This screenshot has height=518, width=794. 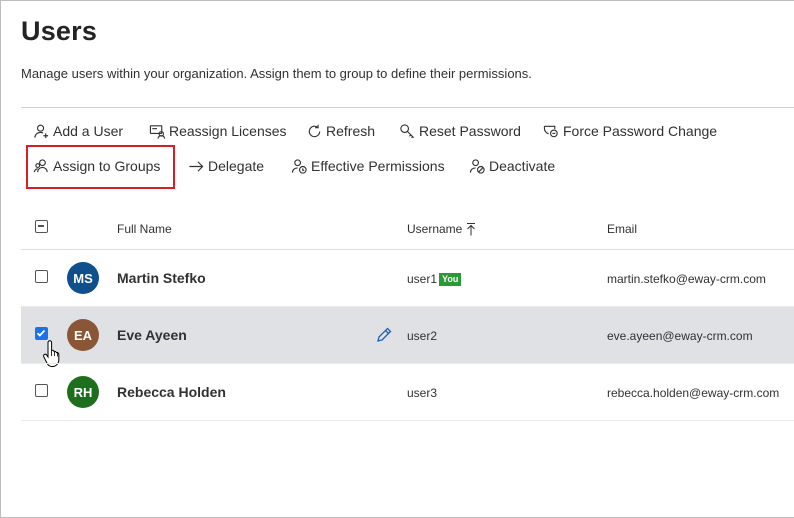 I want to click on user-full-name: Martin Stefko, so click(x=161, y=278).